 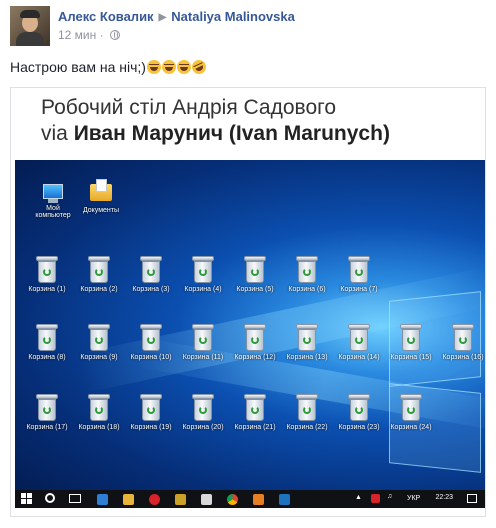 What do you see at coordinates (154, 499) in the screenshot?
I see `opera-browser-icon` at bounding box center [154, 499].